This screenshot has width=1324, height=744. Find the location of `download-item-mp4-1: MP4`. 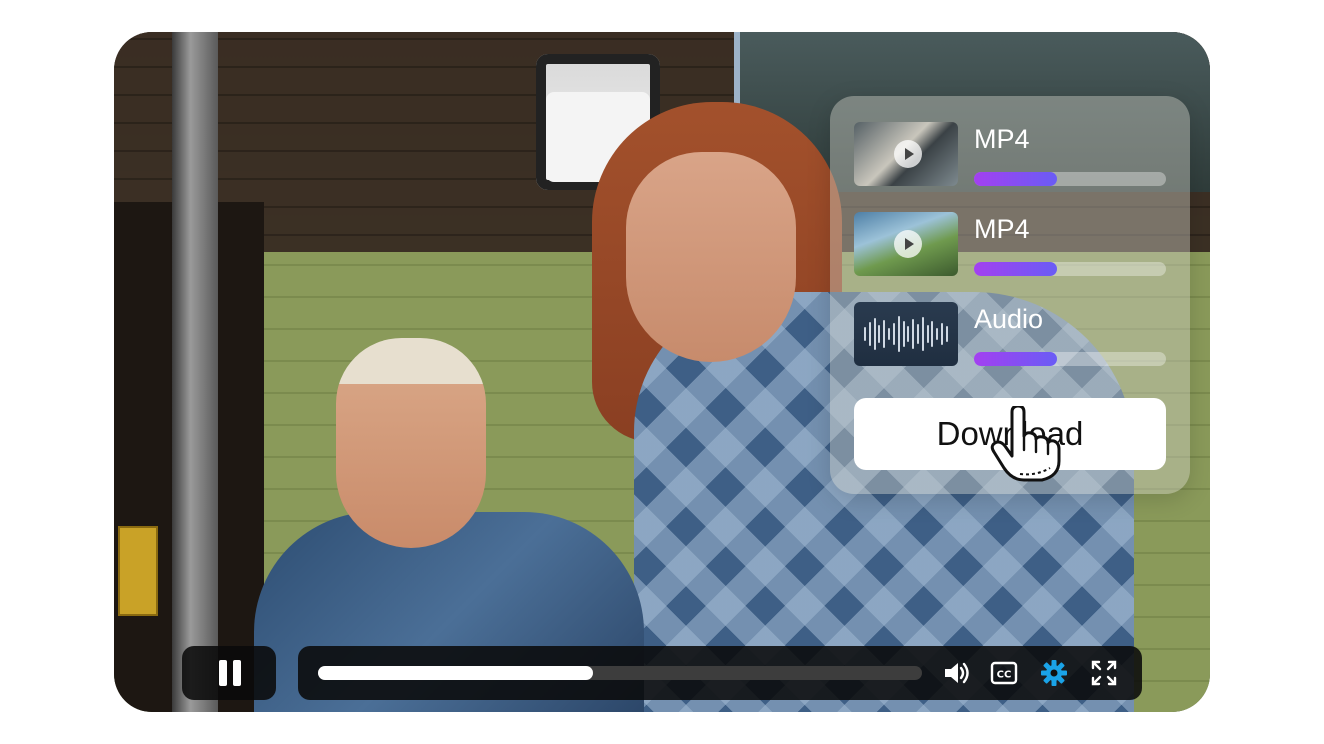

download-item-mp4-1: MP4 is located at coordinates (1010, 154).